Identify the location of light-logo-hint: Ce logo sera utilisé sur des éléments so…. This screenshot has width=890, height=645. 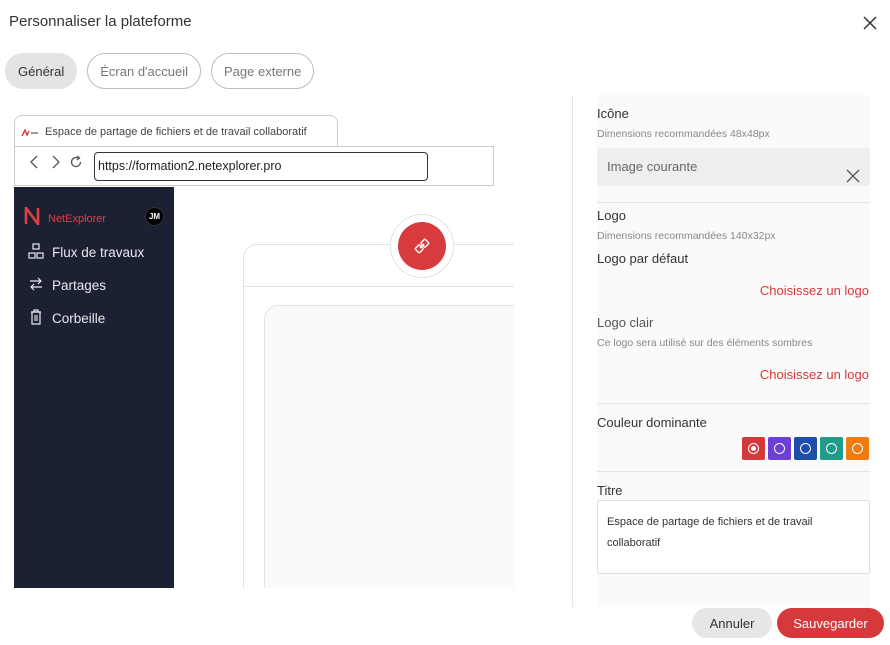
(705, 343).